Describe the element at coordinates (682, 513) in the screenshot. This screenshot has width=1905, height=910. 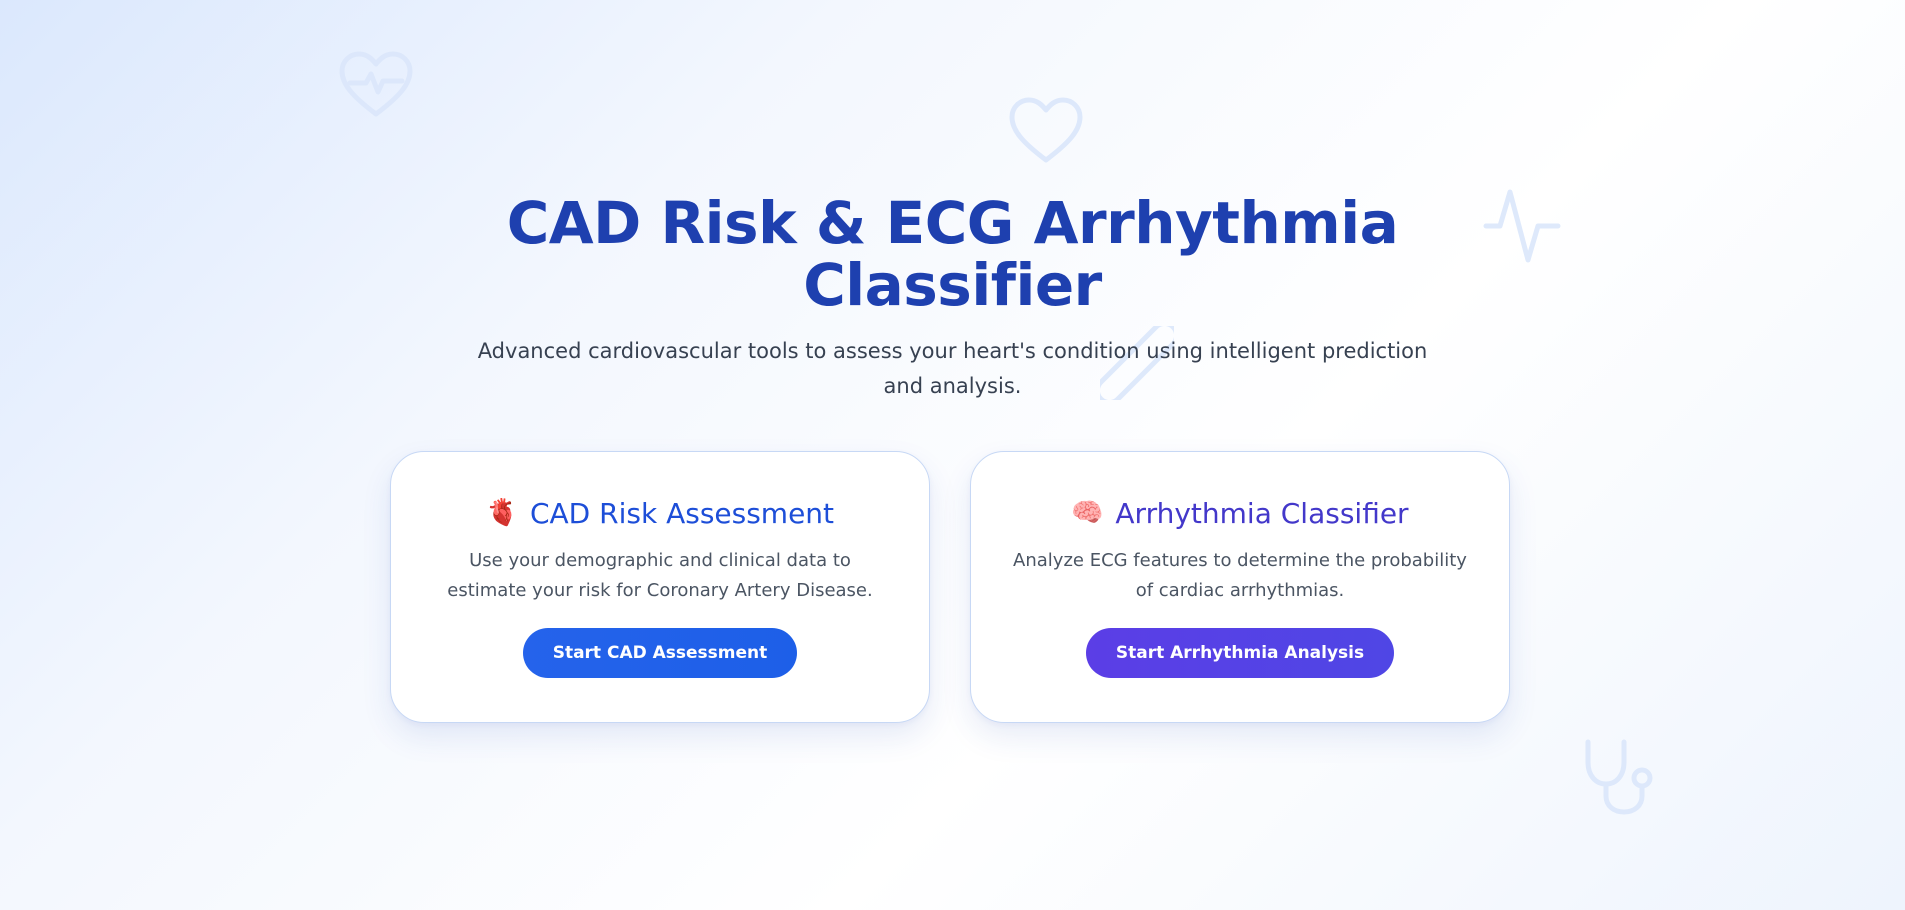
I see `cad-card-title-text: CAD Risk Assessment` at that location.